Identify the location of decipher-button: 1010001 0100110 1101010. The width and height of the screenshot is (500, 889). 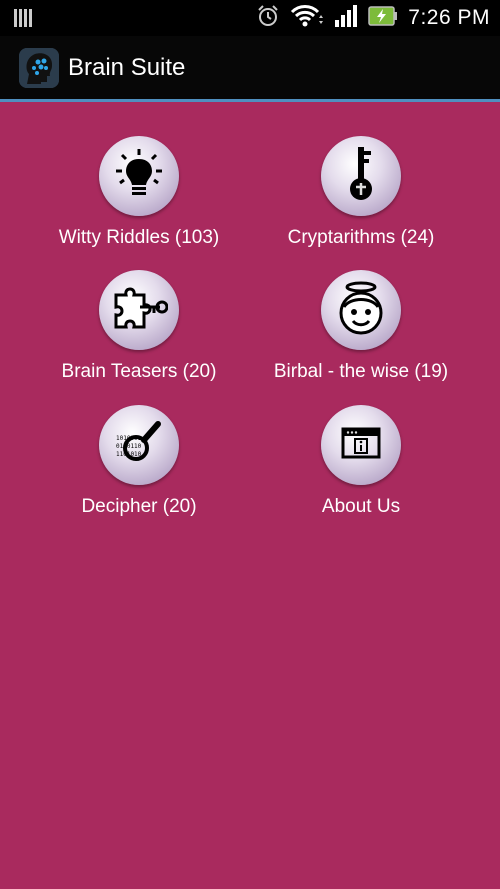
(139, 445).